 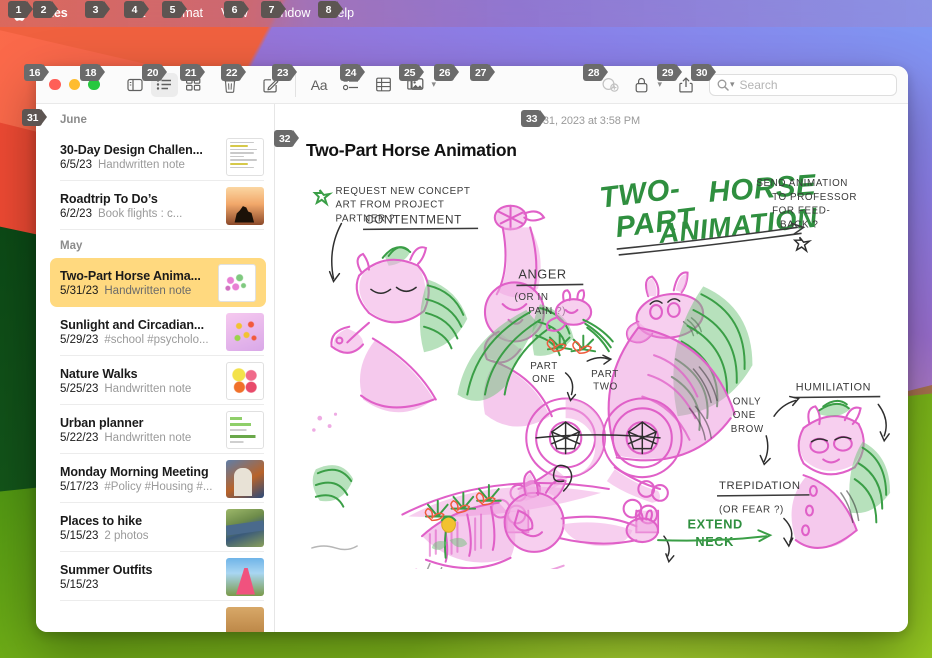 I want to click on badge-21: 21, so click(x=193, y=72).